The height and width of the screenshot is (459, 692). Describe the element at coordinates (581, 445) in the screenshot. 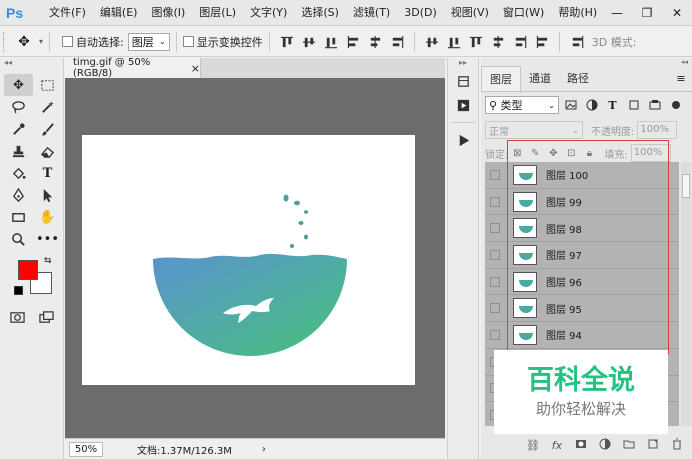

I see `add-mask-icon` at that location.